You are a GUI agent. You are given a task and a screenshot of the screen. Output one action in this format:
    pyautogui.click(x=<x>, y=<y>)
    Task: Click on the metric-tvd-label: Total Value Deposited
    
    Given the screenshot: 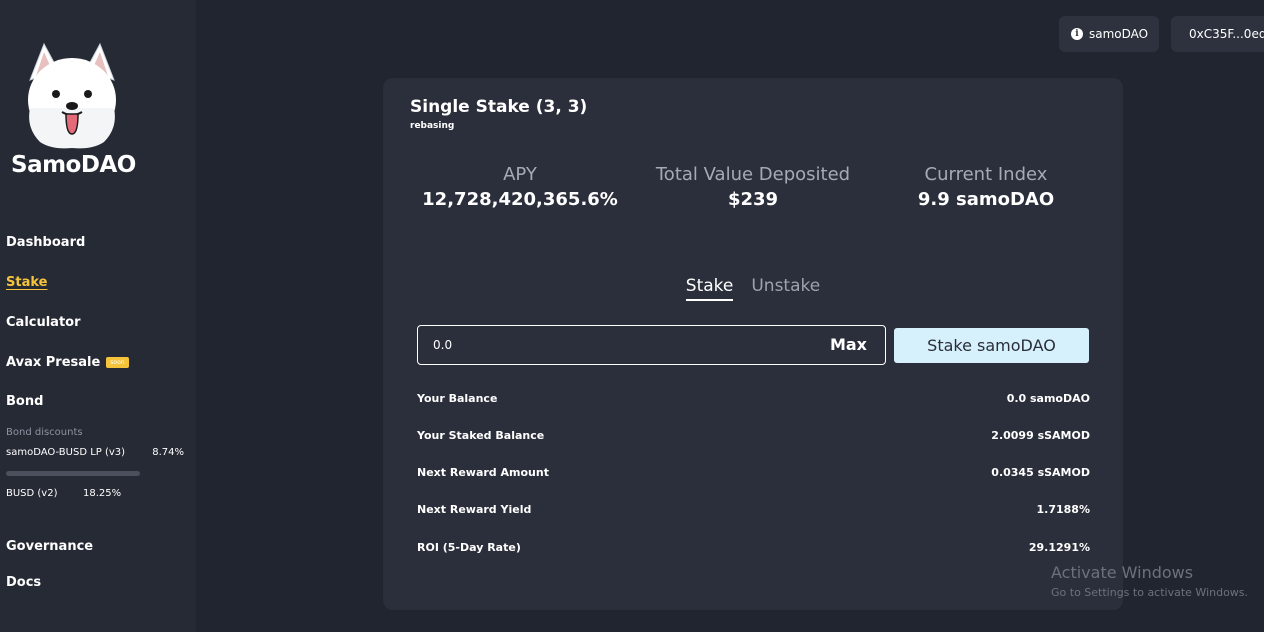 What is the action you would take?
    pyautogui.click(x=753, y=174)
    